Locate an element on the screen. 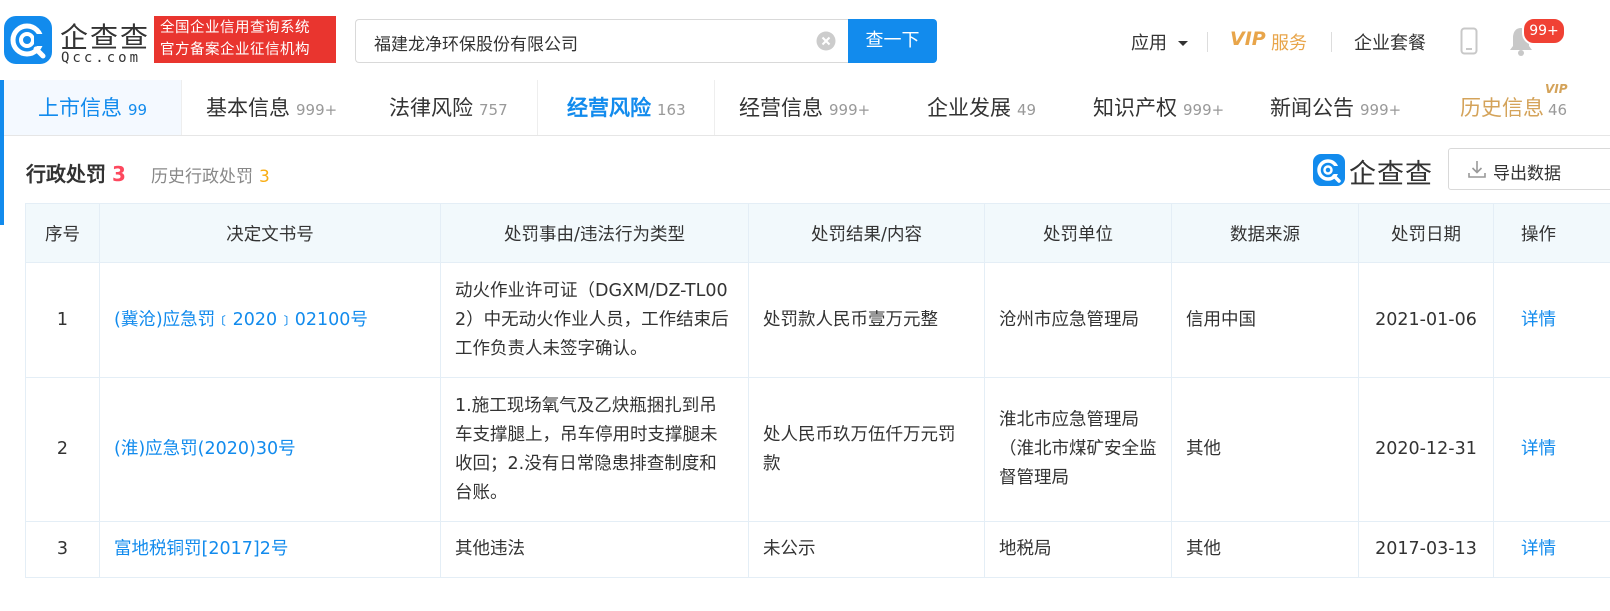 The height and width of the screenshot is (611, 1610). cell-doc: (冀沧)应急罚﹝2020﹞02100号 is located at coordinates (270, 320).